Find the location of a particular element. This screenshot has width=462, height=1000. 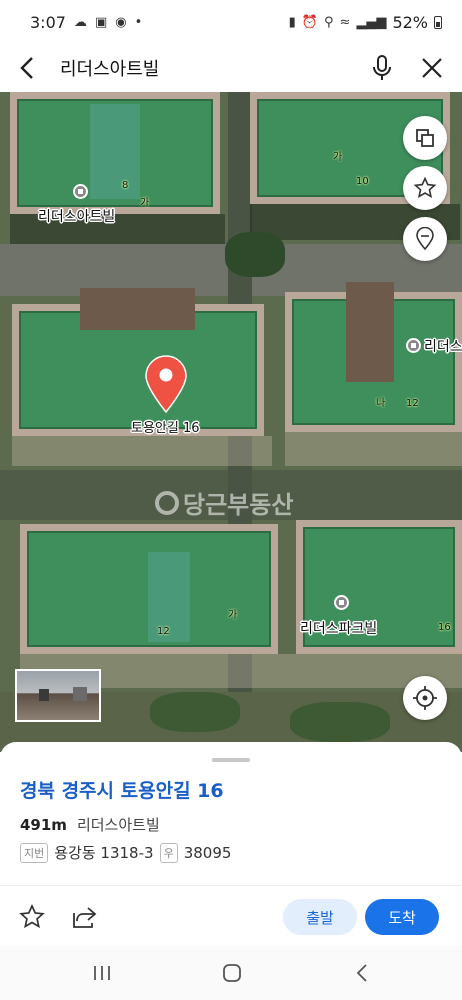

poi-label: 리더스아트빌 is located at coordinates (77, 217).